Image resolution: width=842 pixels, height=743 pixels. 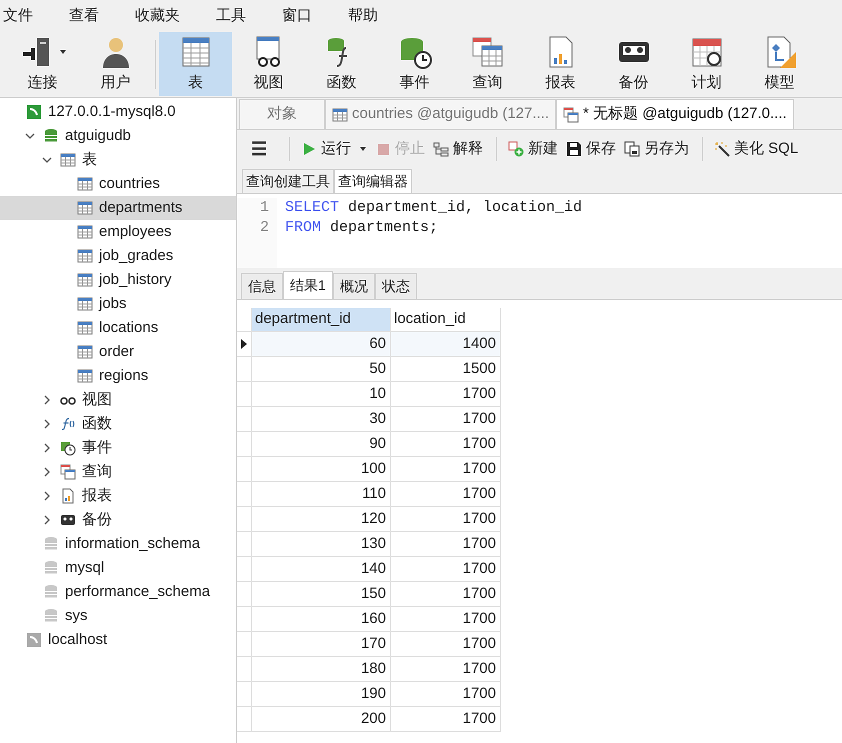 I want to click on toolbar-button: 视图, so click(x=268, y=64).